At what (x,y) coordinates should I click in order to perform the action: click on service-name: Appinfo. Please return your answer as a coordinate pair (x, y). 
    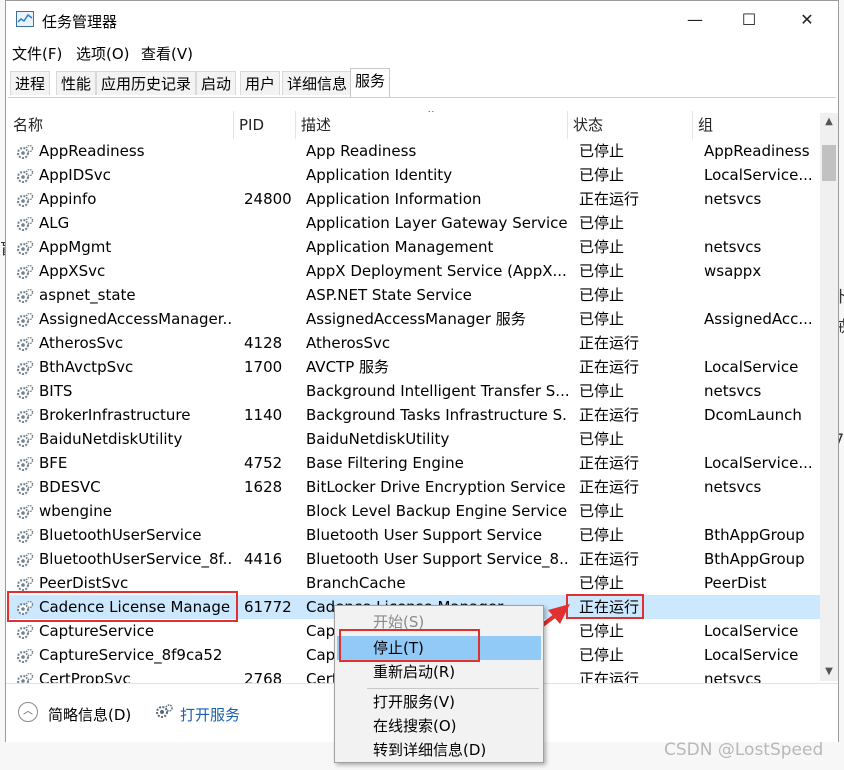
    Looking at the image, I should click on (68, 199).